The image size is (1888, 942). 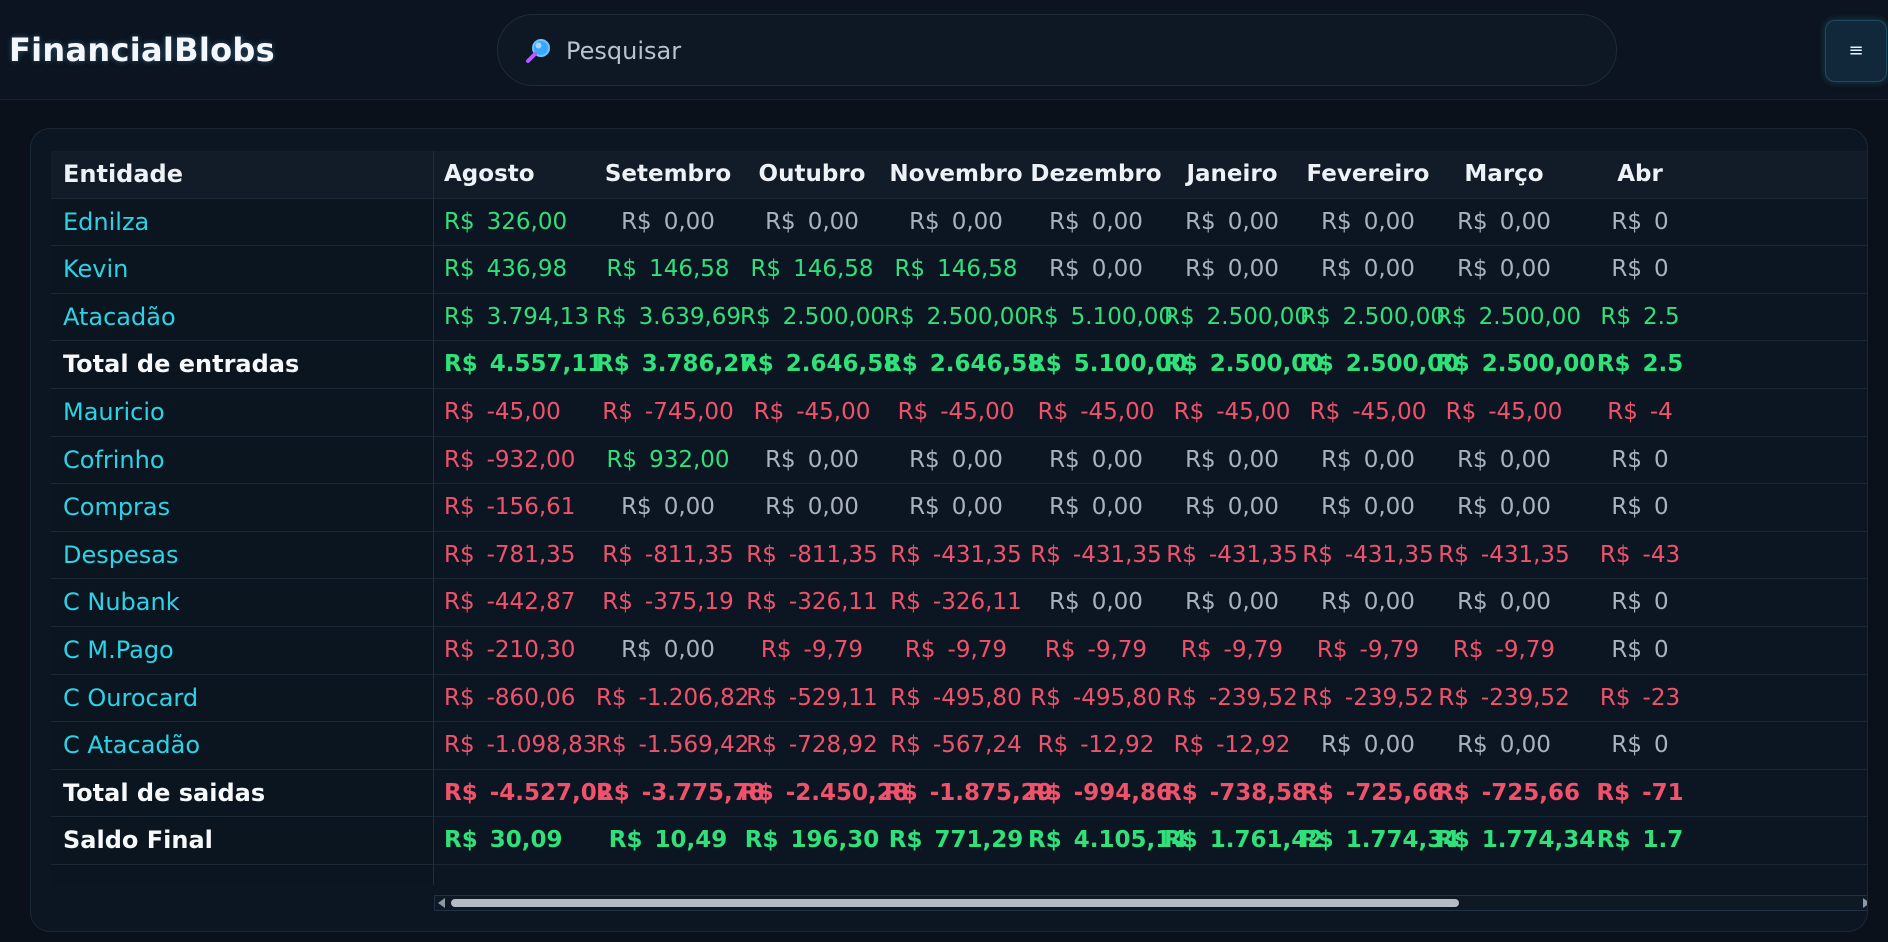 What do you see at coordinates (1865, 903) in the screenshot?
I see `scroll-right-arrow-icon` at bounding box center [1865, 903].